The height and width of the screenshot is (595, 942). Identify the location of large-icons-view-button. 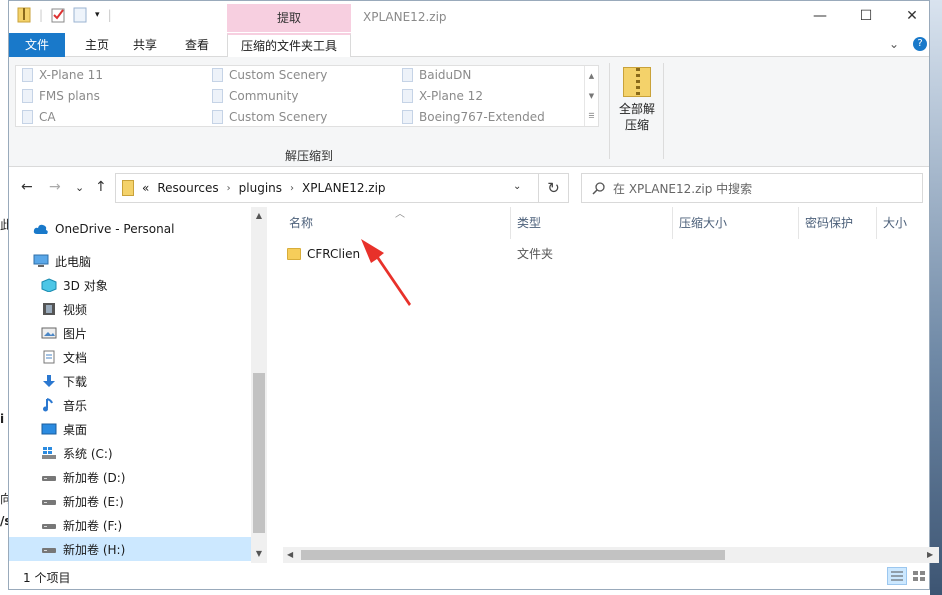
(919, 576).